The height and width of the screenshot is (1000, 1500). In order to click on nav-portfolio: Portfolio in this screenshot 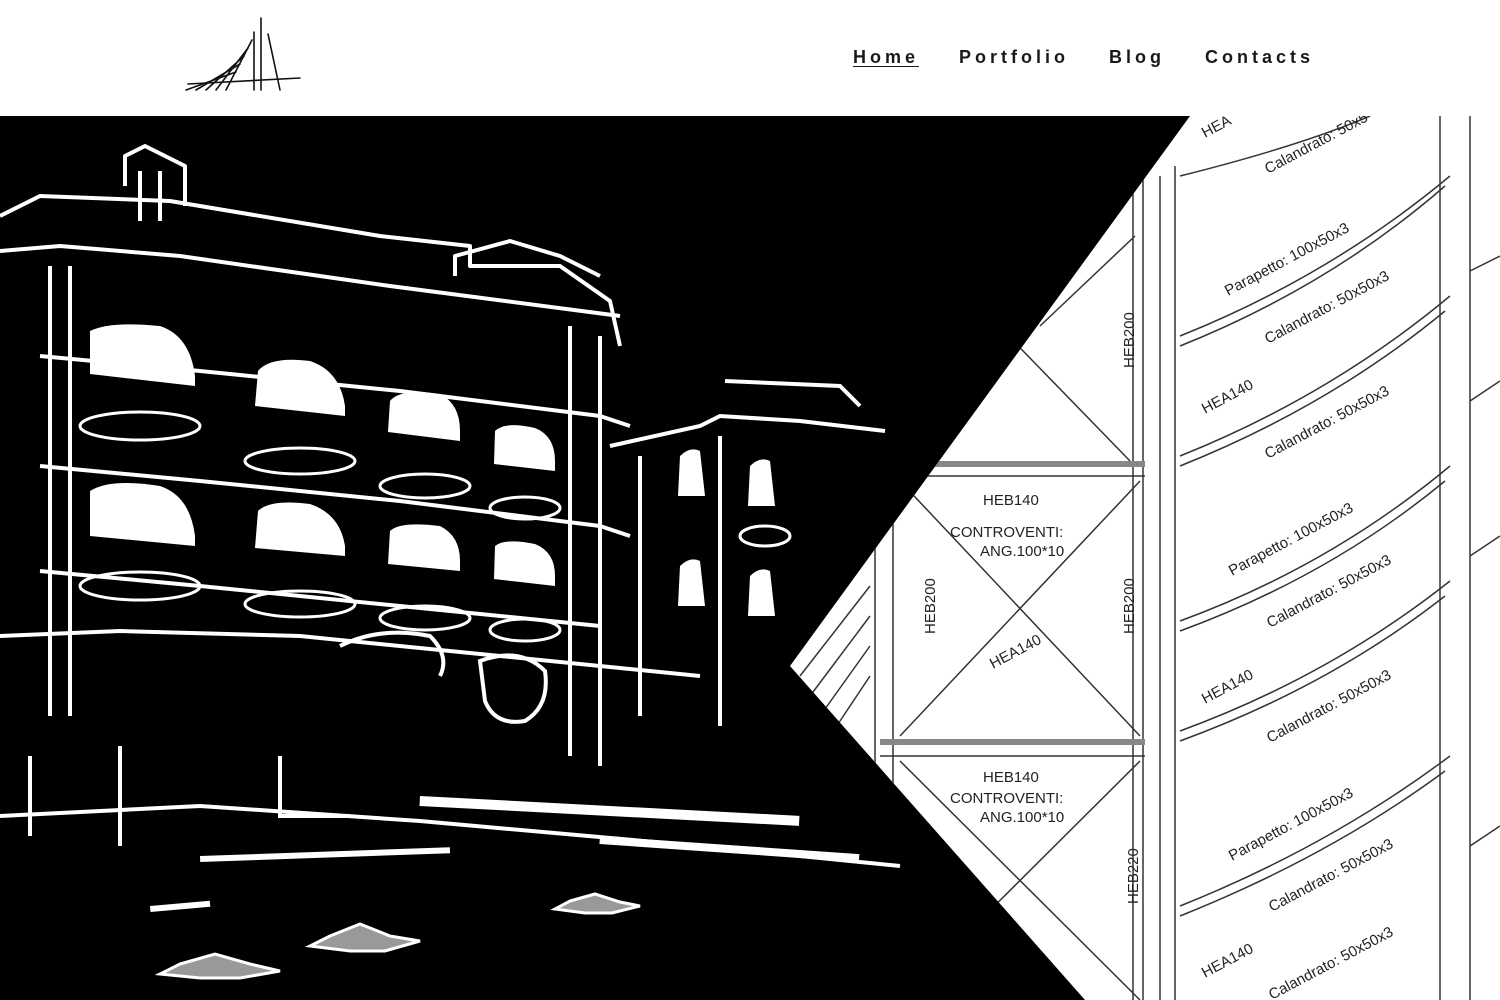, I will do `click(1014, 58)`.